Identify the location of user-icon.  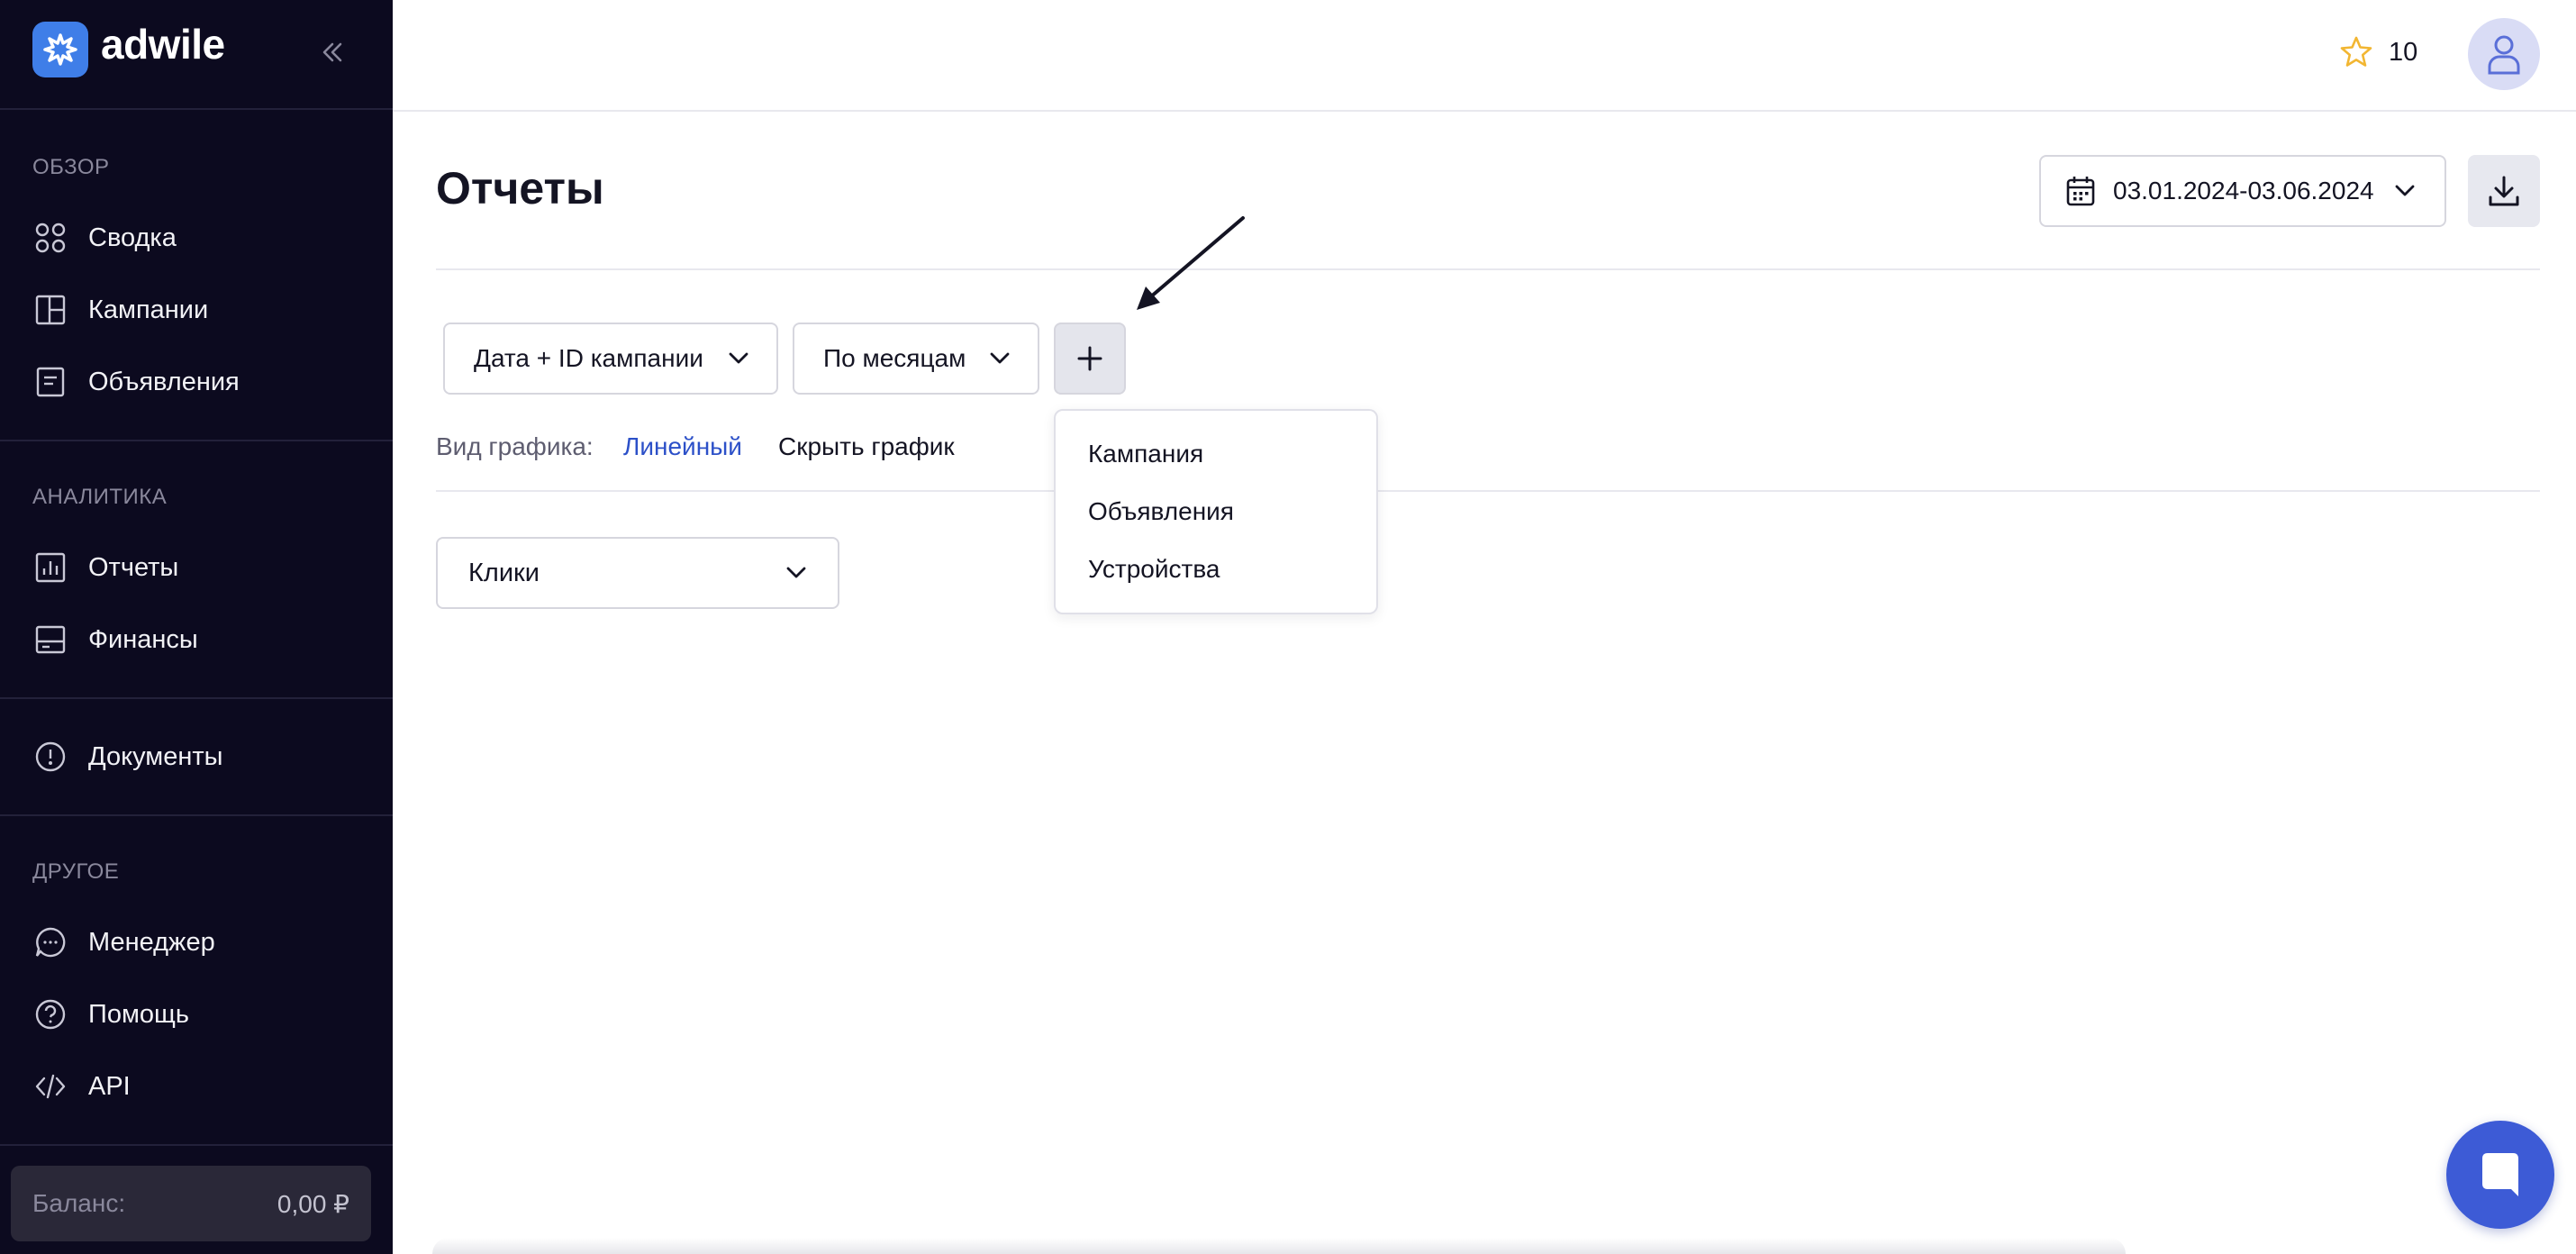
(2504, 55).